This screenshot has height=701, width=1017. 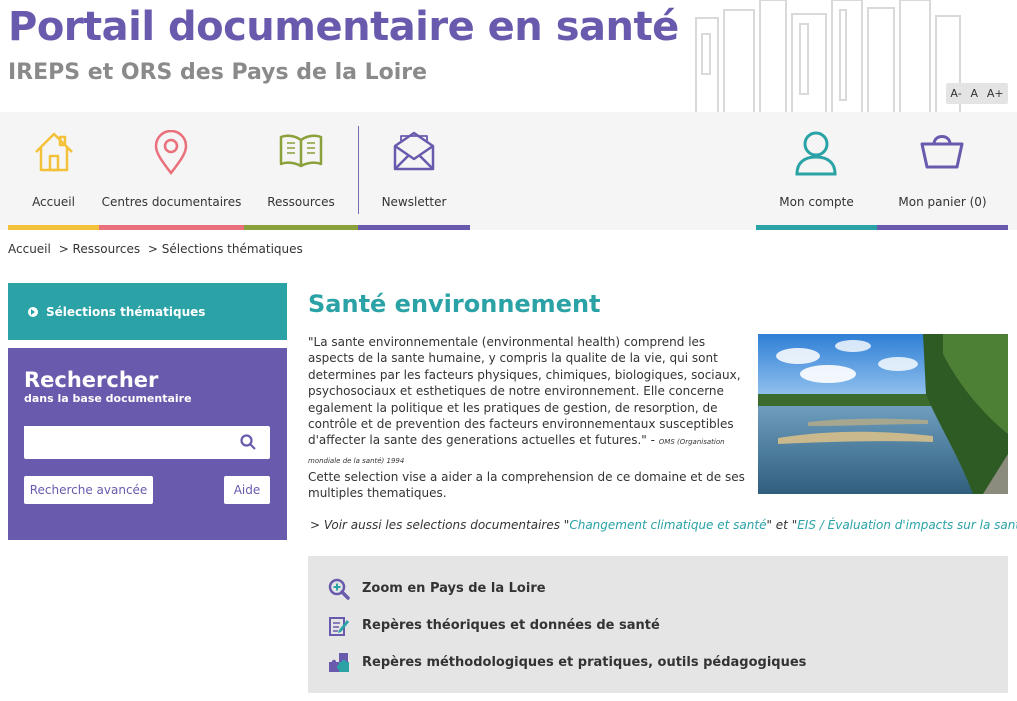 What do you see at coordinates (99, 249) in the screenshot?
I see `breadcrumb-ressources: > Ressources` at bounding box center [99, 249].